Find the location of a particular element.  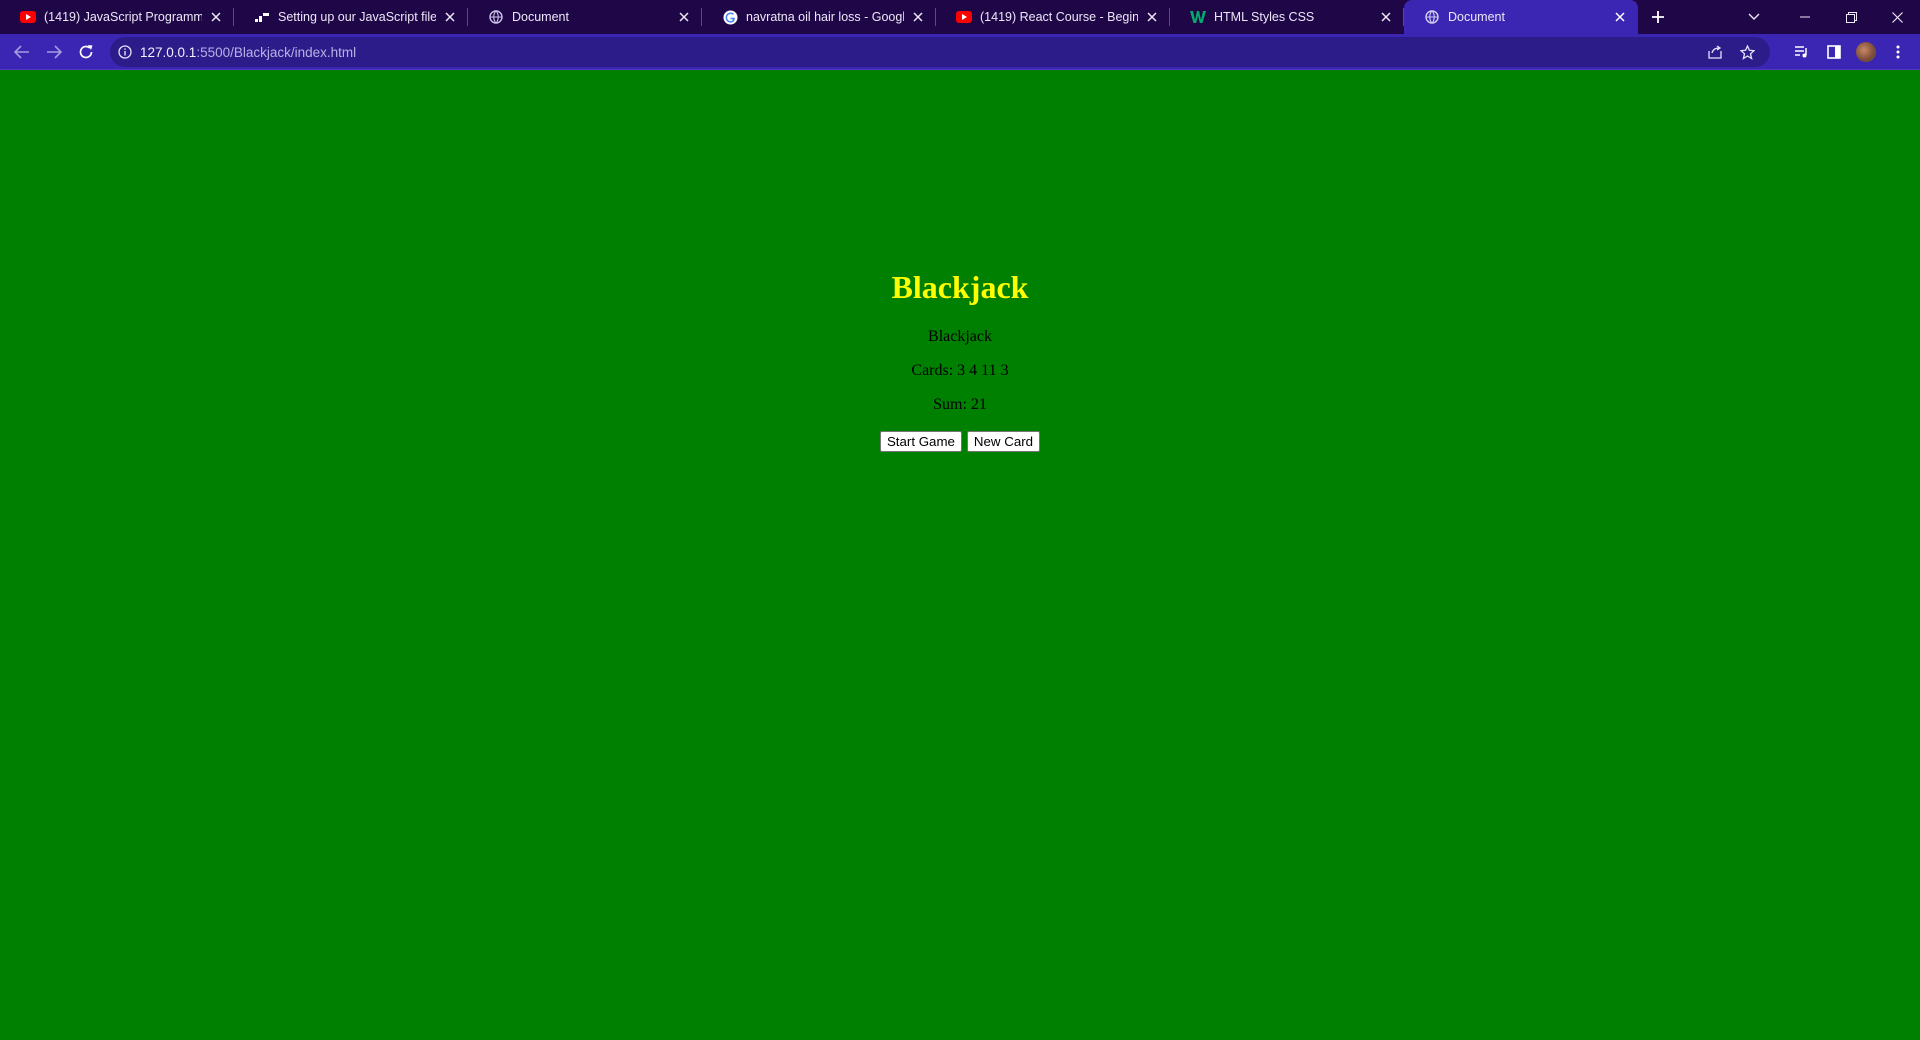

message-text: Blackjack is located at coordinates (960, 336).